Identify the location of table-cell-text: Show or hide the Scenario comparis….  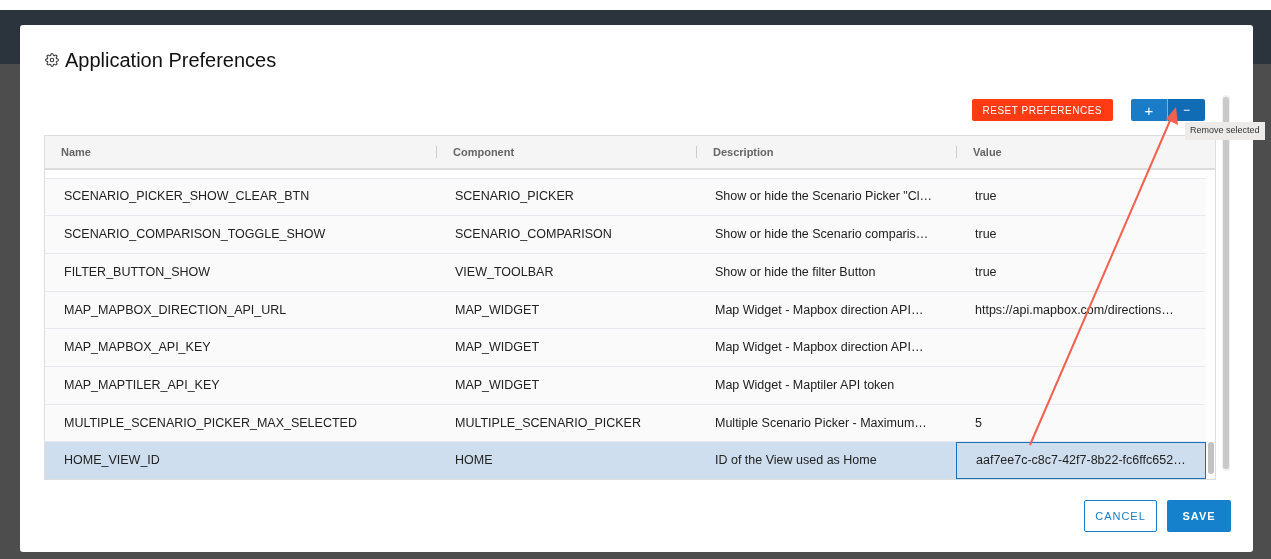
(822, 235).